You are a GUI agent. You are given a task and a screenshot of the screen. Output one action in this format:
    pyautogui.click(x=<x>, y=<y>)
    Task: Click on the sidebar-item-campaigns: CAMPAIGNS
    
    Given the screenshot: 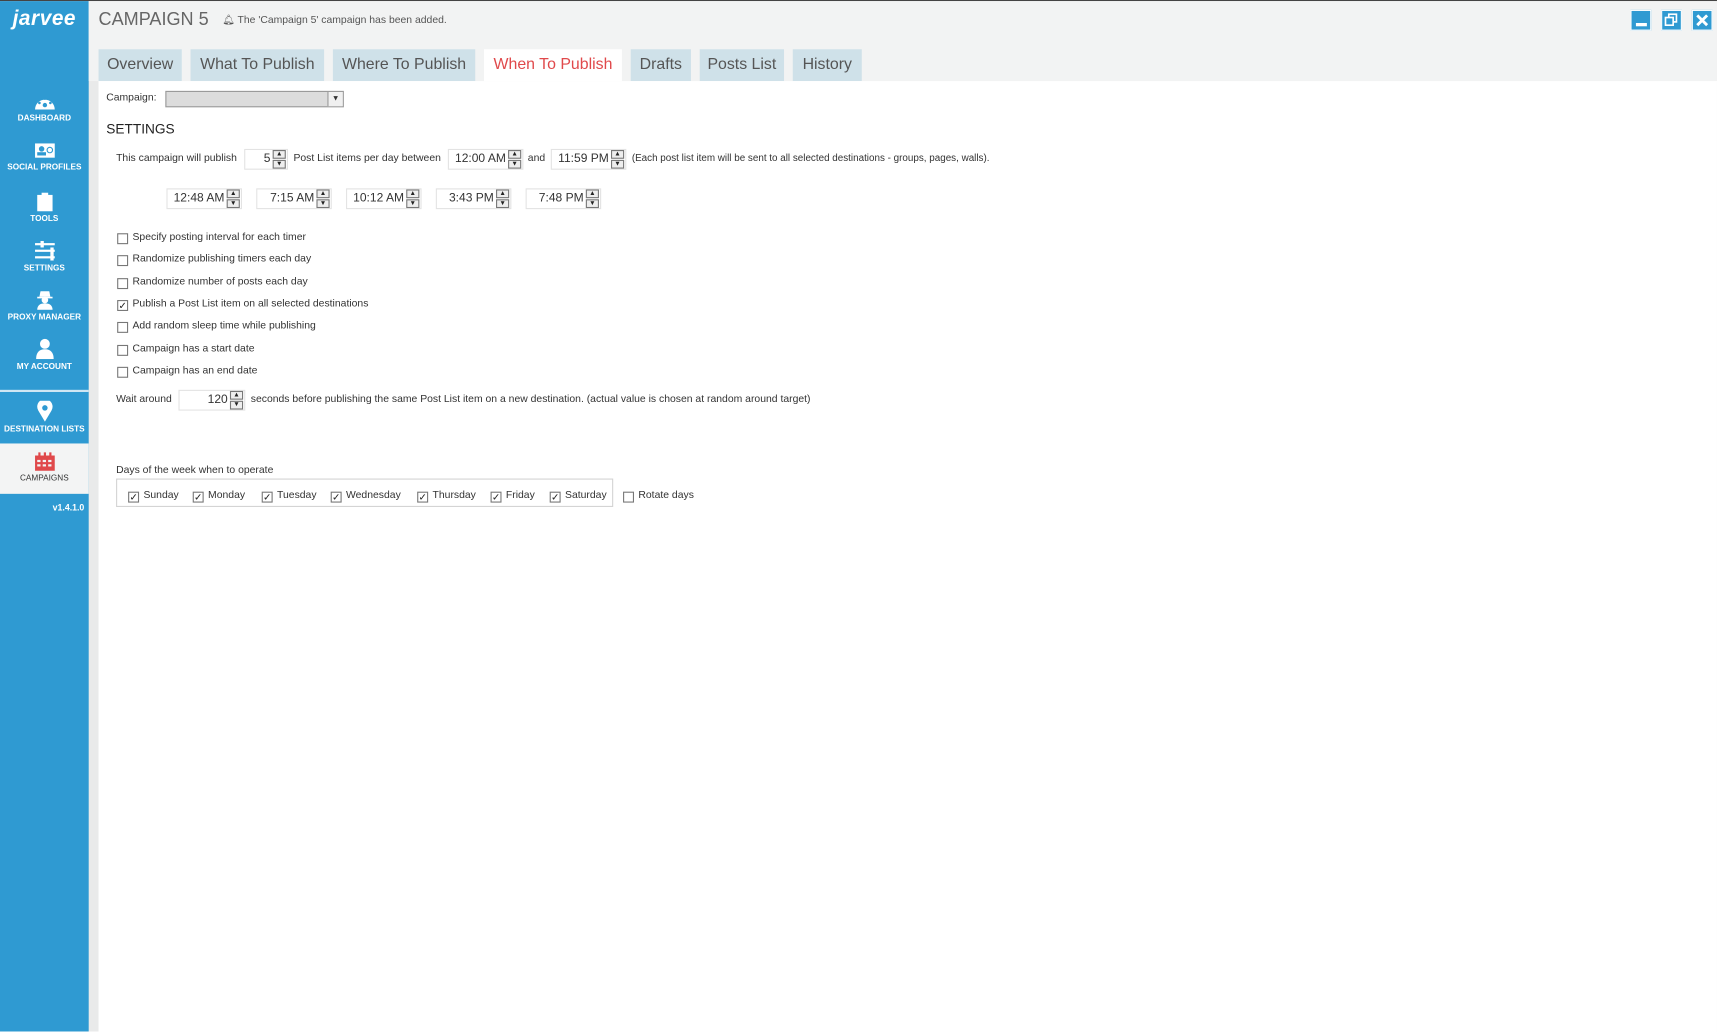 What is the action you would take?
    pyautogui.click(x=44, y=468)
    